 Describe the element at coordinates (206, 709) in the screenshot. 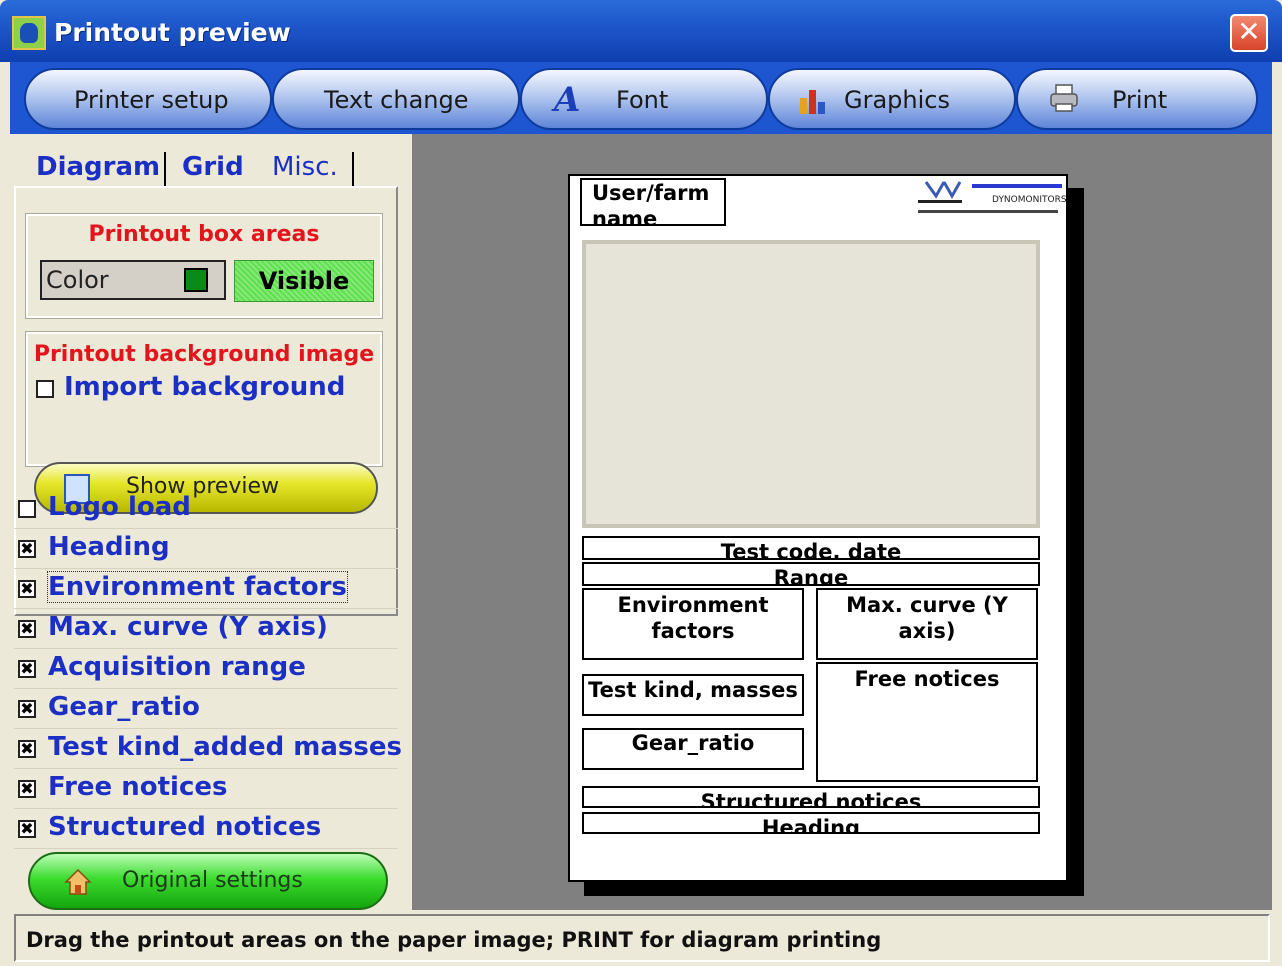

I see `option-row-gear-ratio: ✖ Gear_ratio` at that location.